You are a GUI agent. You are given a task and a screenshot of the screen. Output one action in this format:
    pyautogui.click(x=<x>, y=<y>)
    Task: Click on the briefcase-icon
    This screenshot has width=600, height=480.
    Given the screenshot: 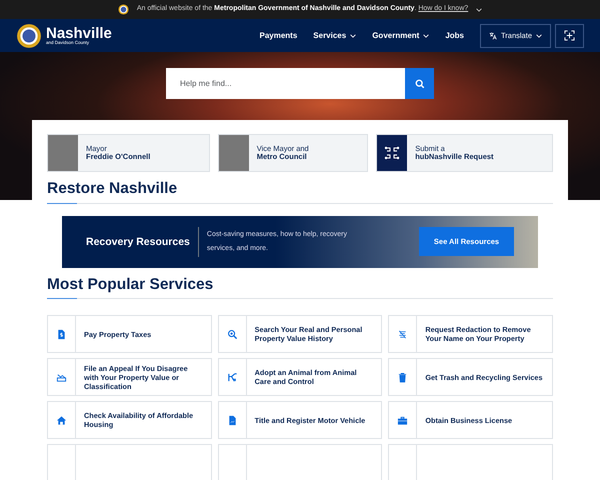 What is the action you would take?
    pyautogui.click(x=402, y=420)
    